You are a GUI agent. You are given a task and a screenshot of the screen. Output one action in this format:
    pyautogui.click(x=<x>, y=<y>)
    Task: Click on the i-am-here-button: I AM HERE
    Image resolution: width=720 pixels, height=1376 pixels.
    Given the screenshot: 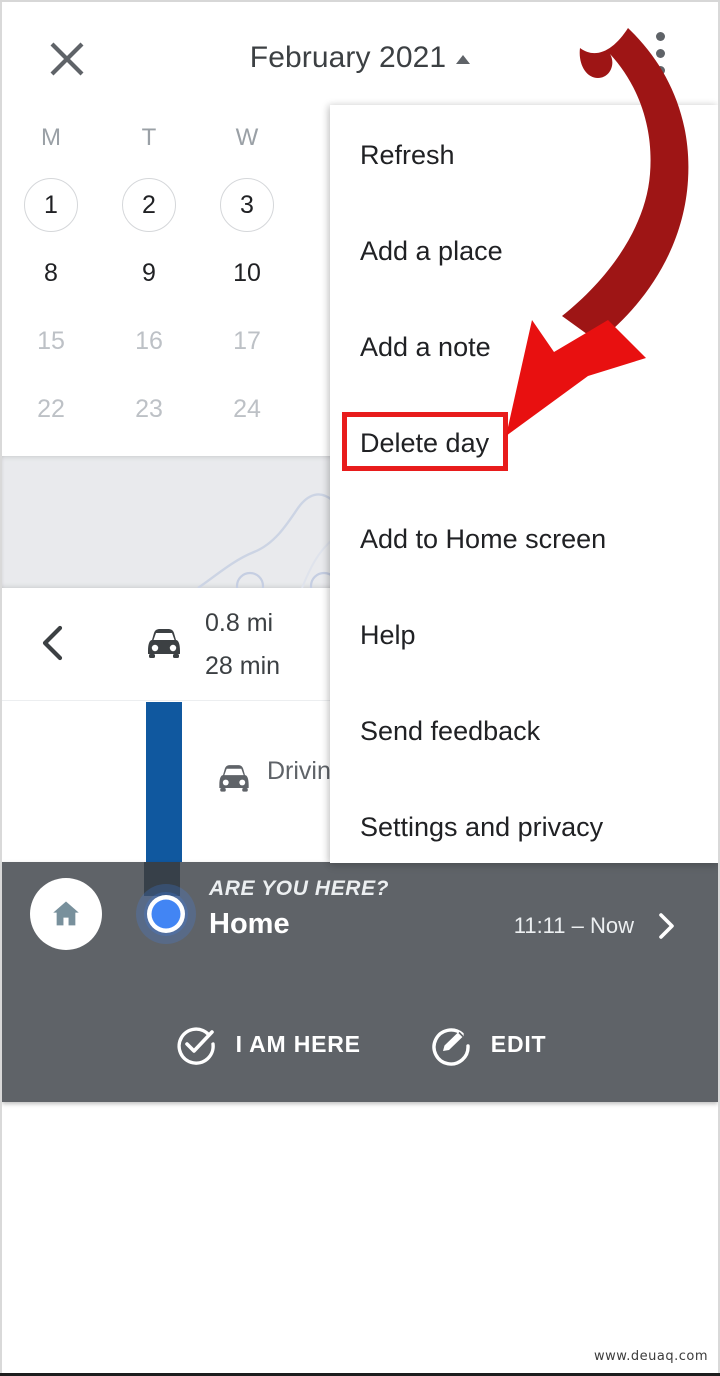 What is the action you would take?
    pyautogui.click(x=267, y=1044)
    